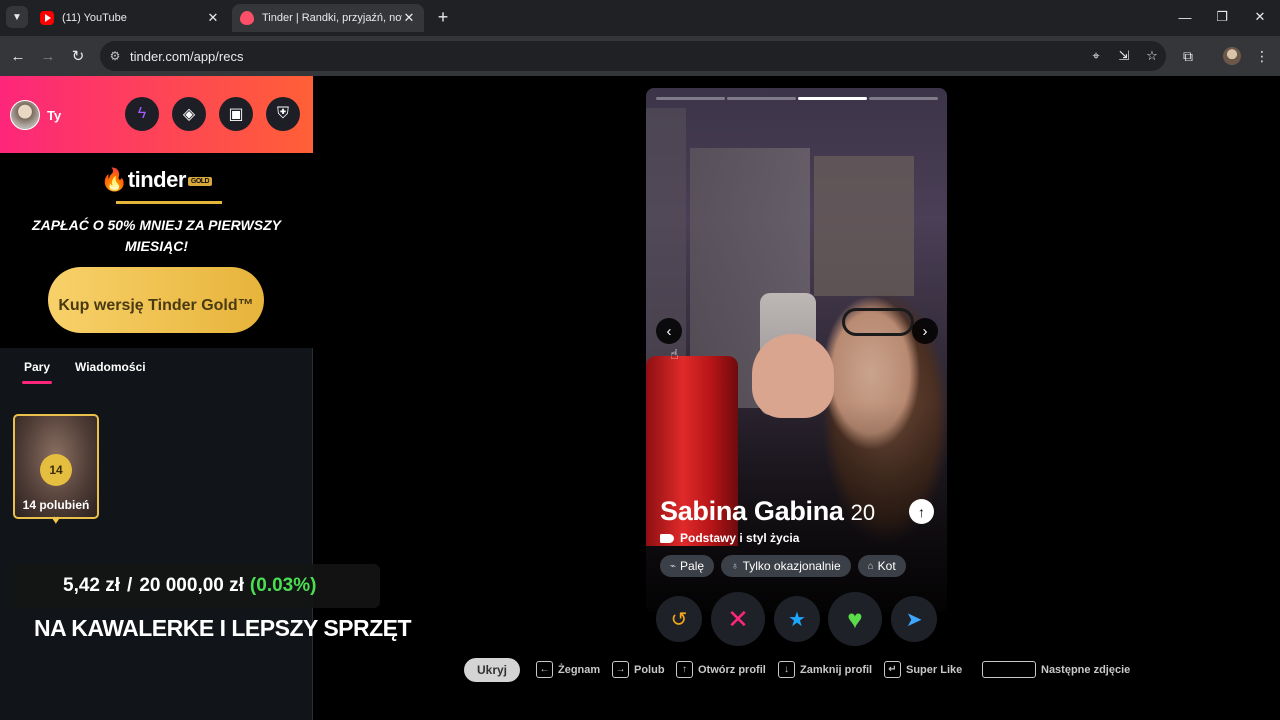 The width and height of the screenshot is (1280, 720). Describe the element at coordinates (115, 56) in the screenshot. I see `site-info-icon: ⚙` at that location.